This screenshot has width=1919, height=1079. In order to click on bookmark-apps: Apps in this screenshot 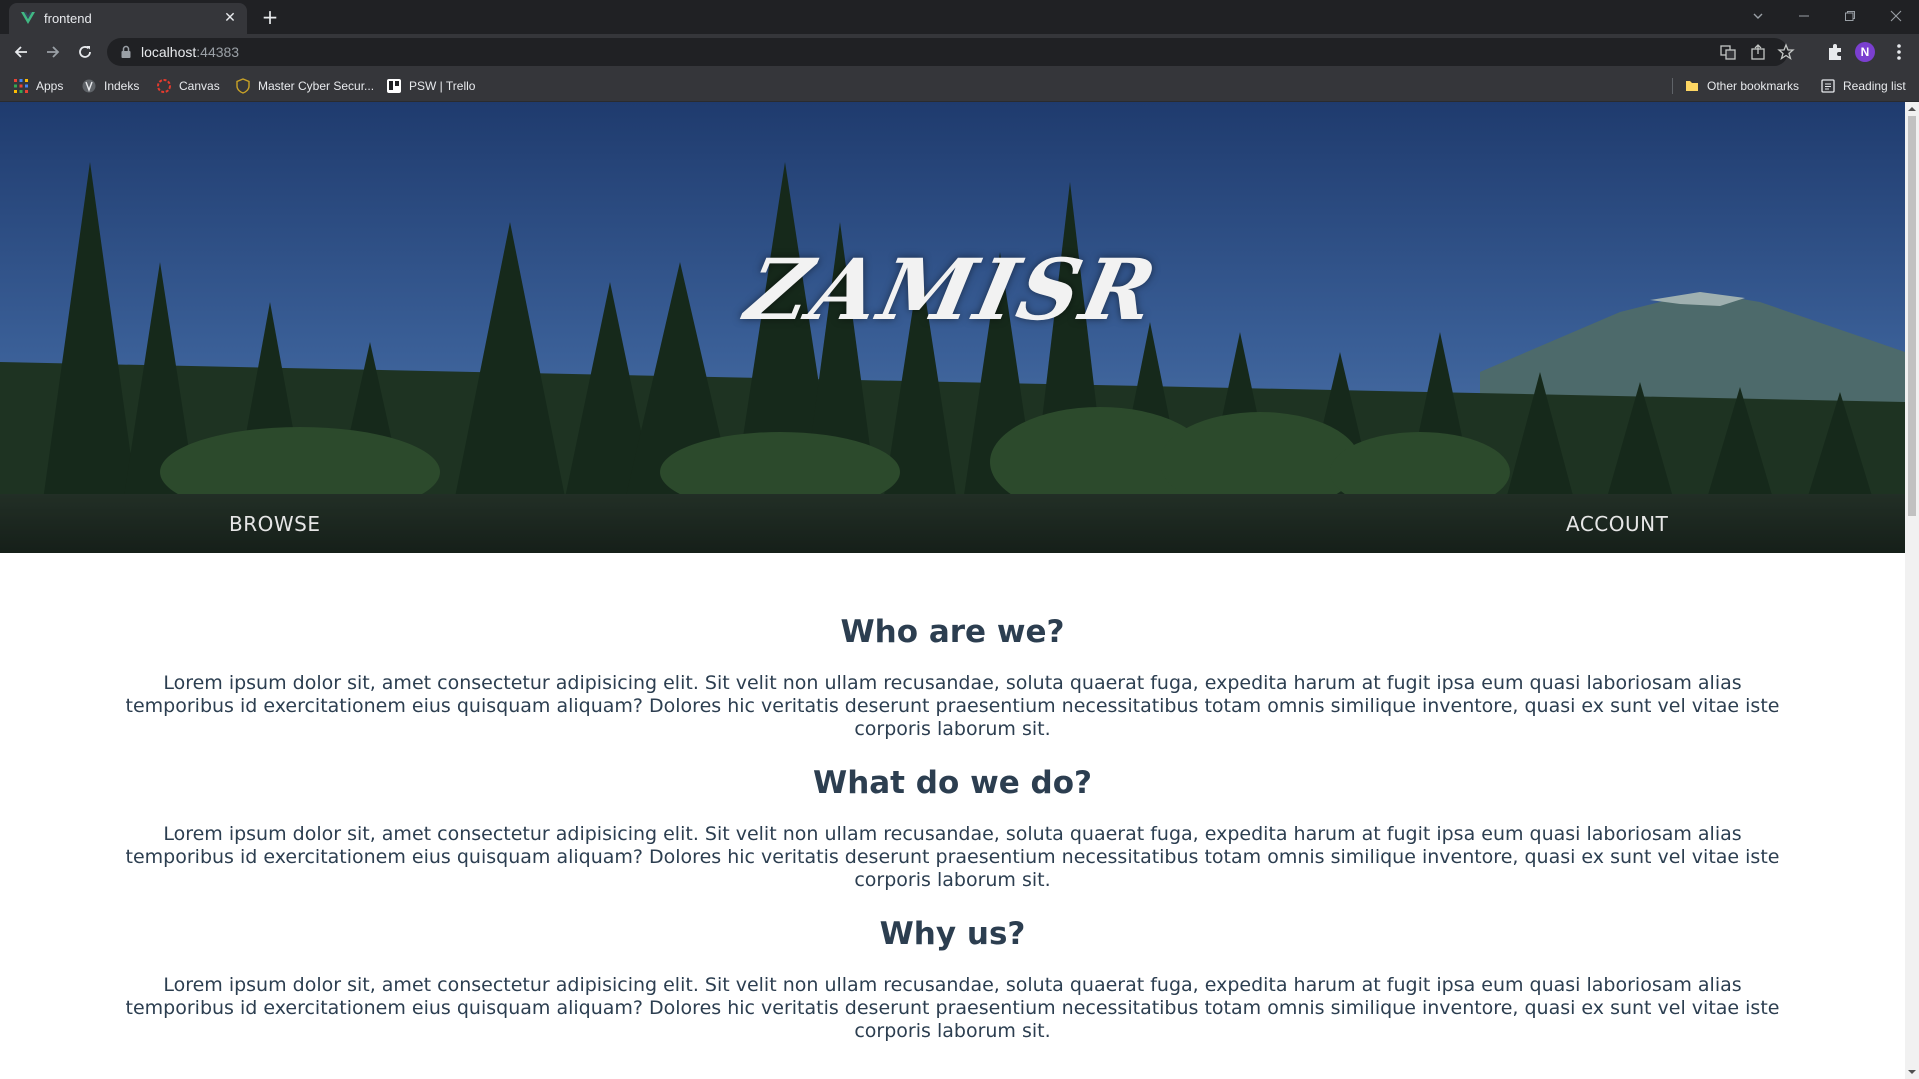, I will do `click(38, 86)`.